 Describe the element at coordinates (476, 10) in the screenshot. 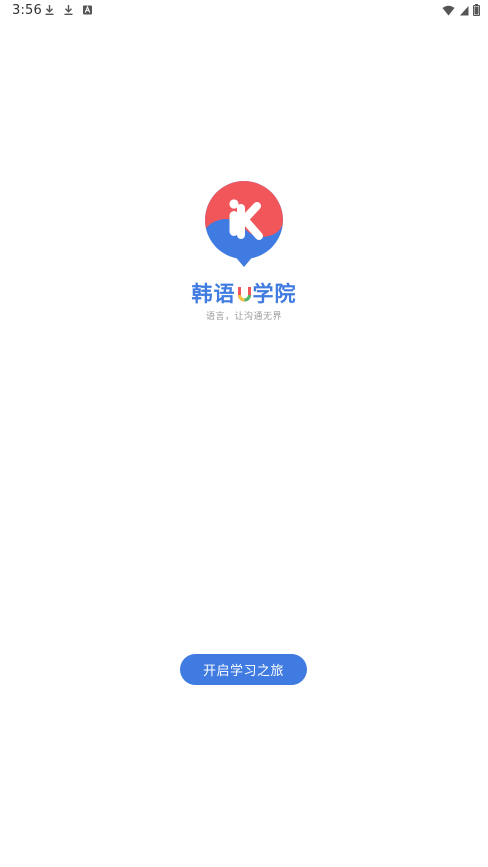

I see `battery-icon` at that location.